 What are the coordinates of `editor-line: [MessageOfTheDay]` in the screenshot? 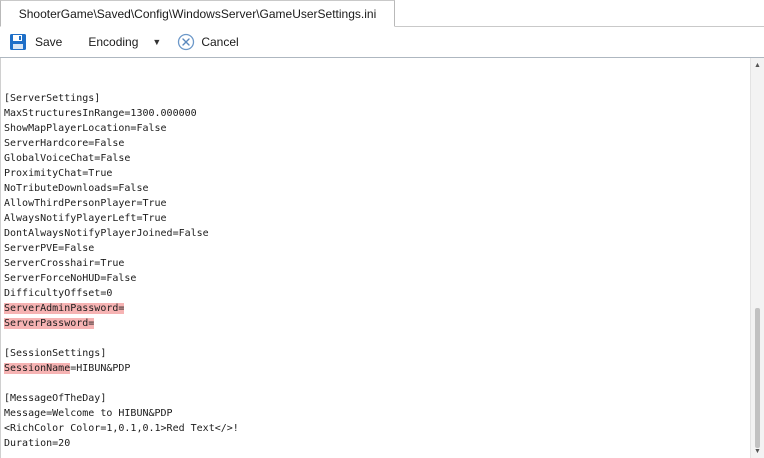 It's located at (376, 398).